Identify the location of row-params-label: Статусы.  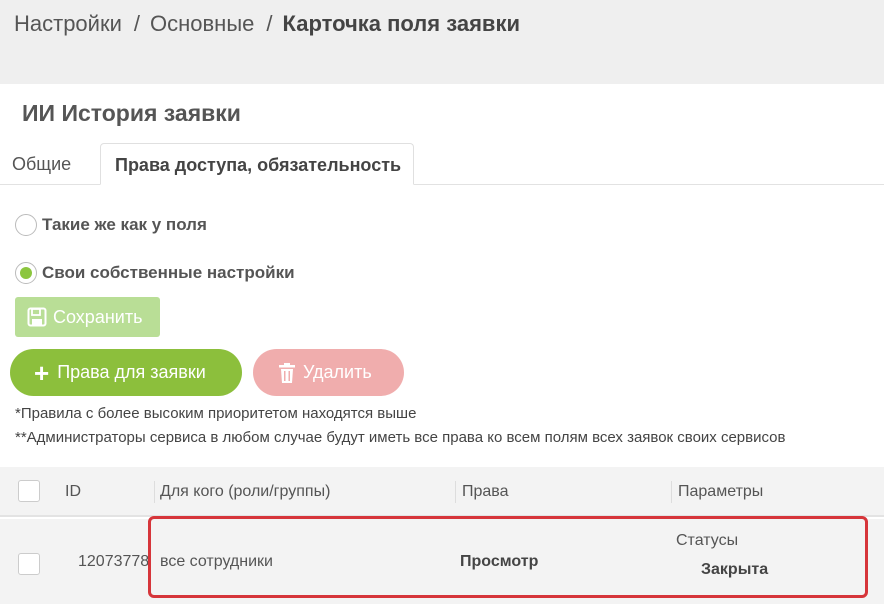
(707, 540).